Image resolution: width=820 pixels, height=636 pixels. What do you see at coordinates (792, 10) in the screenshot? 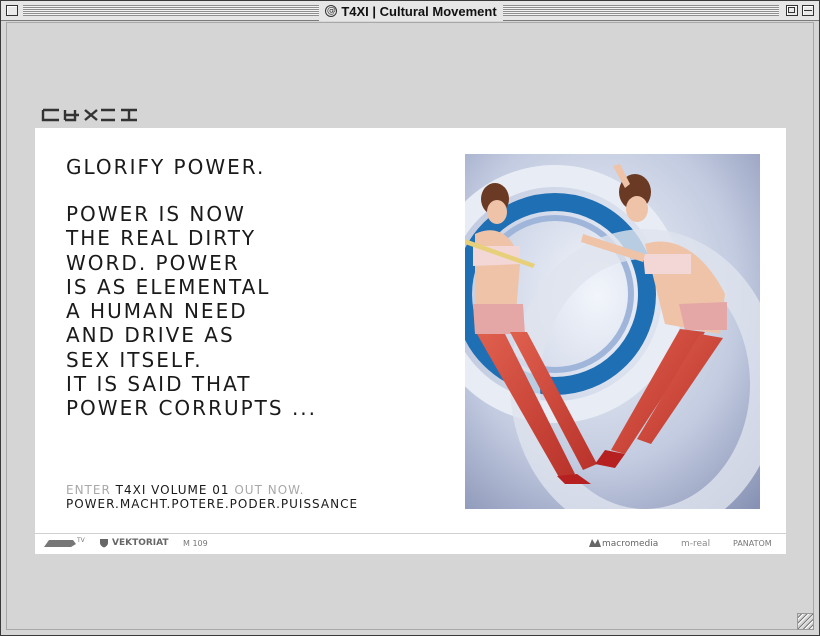
I see `zoom-button` at bounding box center [792, 10].